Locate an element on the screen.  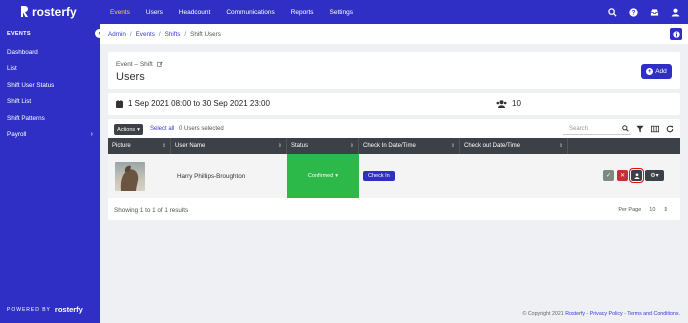
row-action-buttons: ✓ ✕ ⚙▾ is located at coordinates (633, 175).